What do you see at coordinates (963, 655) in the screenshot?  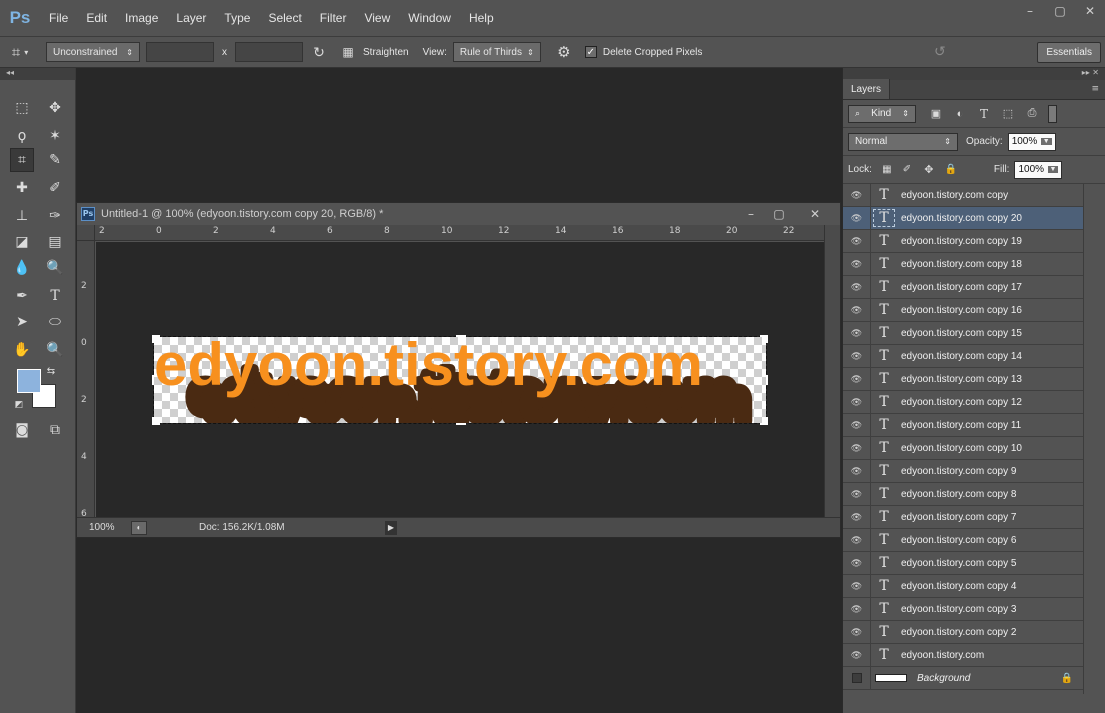 I see `layer-row: 👁 Tedyoon.tistory.com` at bounding box center [963, 655].